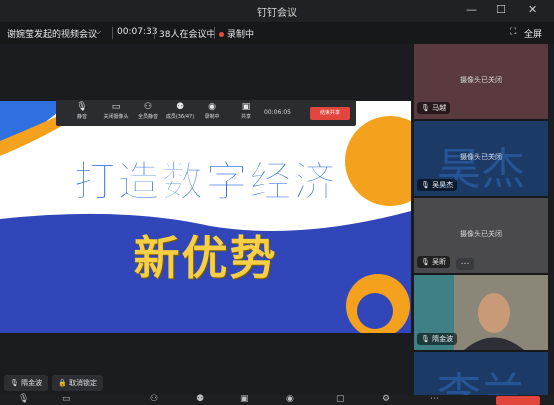 The width and height of the screenshot is (554, 405). Describe the element at coordinates (98, 32) in the screenshot. I see `chevron-down-icon: ⌵` at that location.